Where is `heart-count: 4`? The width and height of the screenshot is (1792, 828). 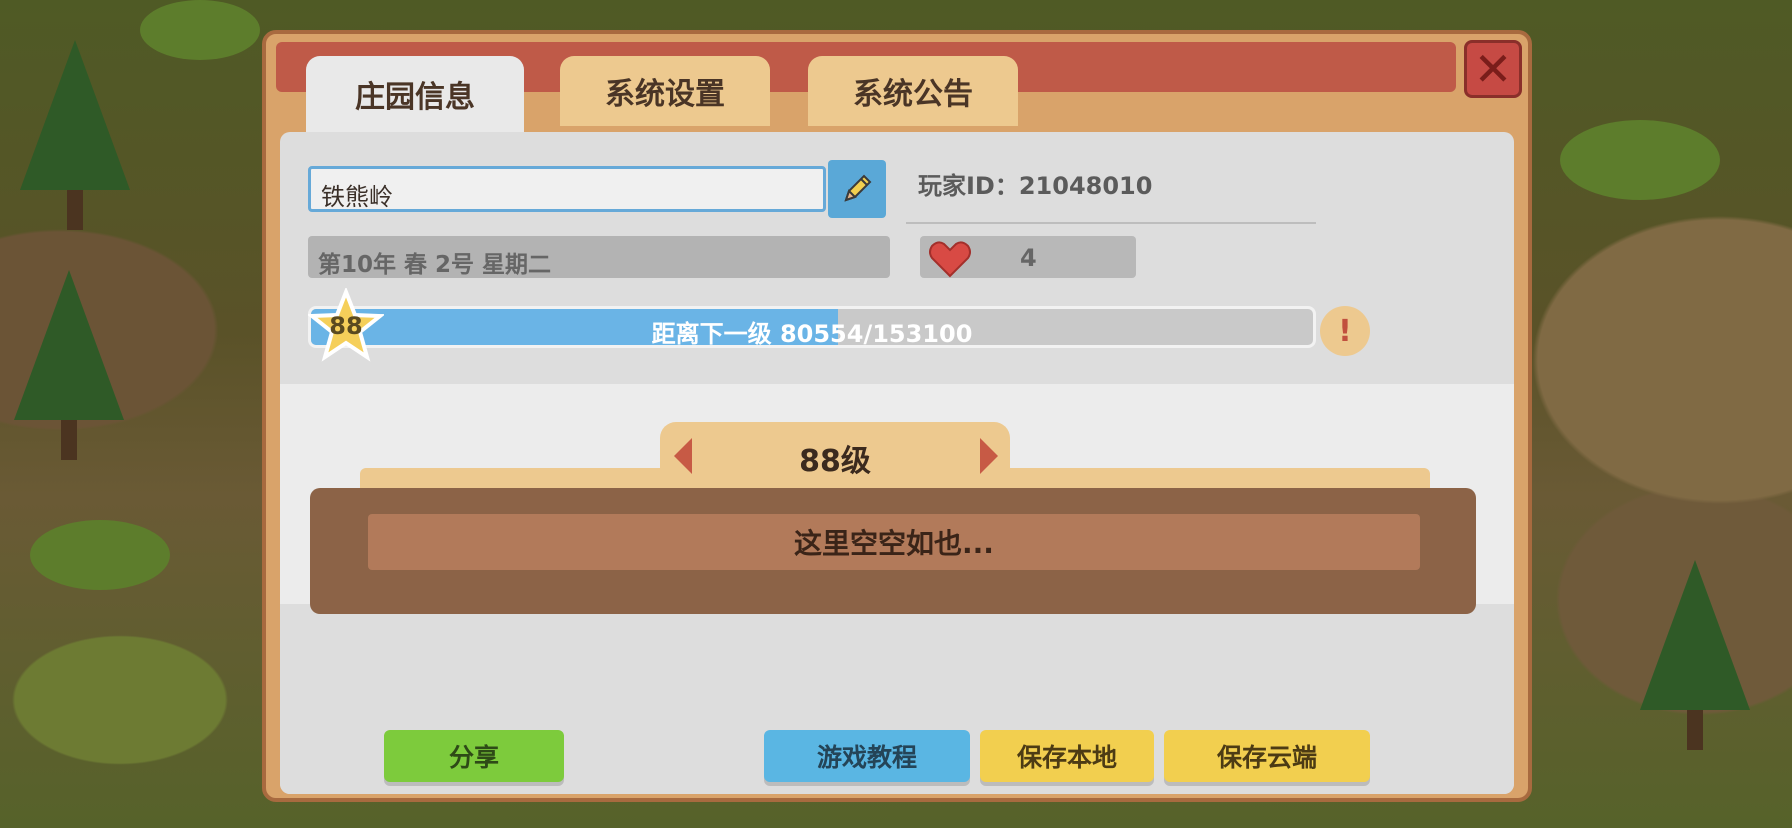
heart-count: 4 is located at coordinates (1028, 258).